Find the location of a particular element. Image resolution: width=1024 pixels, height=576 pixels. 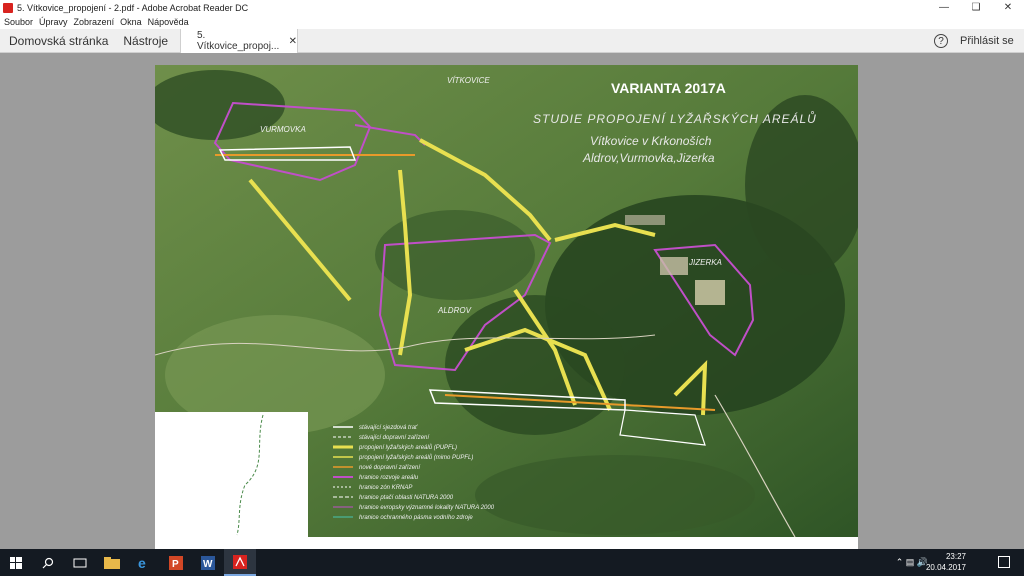

clock-date: 20.04.2017 is located at coordinates (945, 567).